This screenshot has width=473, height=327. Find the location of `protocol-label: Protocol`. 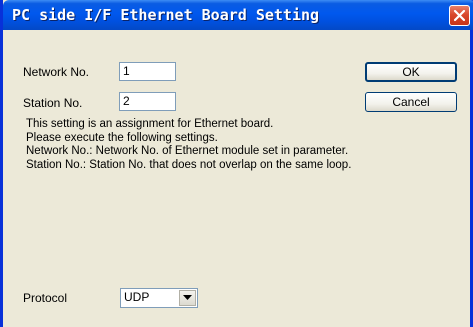

protocol-label: Protocol is located at coordinates (45, 298).